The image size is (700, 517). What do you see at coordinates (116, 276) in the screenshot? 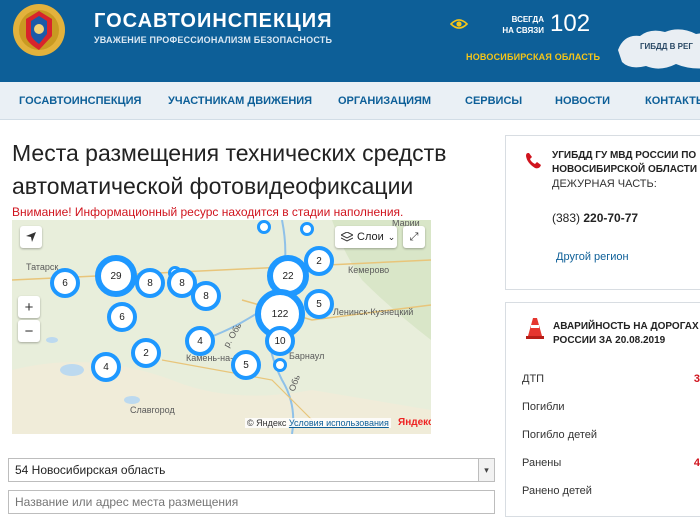
I see `map-cluster: 29` at bounding box center [116, 276].